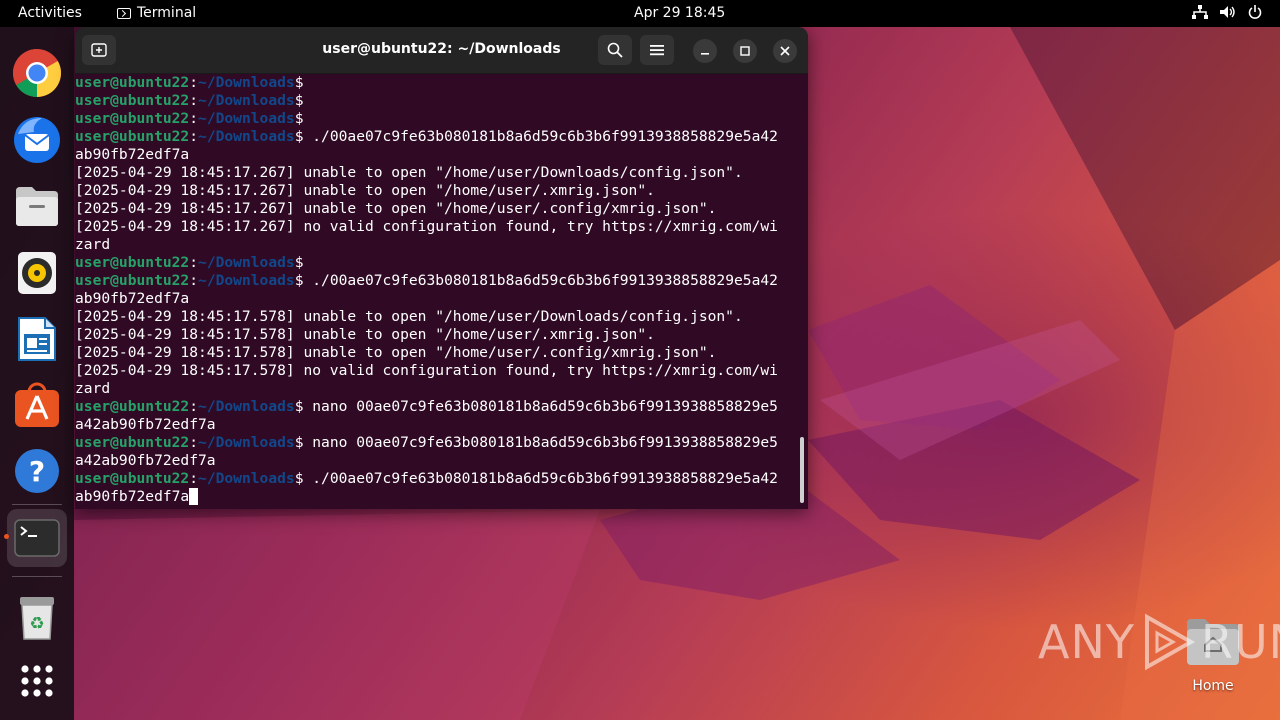 The image size is (1280, 720). What do you see at coordinates (1170, 642) in the screenshot?
I see `play-logo-icon` at bounding box center [1170, 642].